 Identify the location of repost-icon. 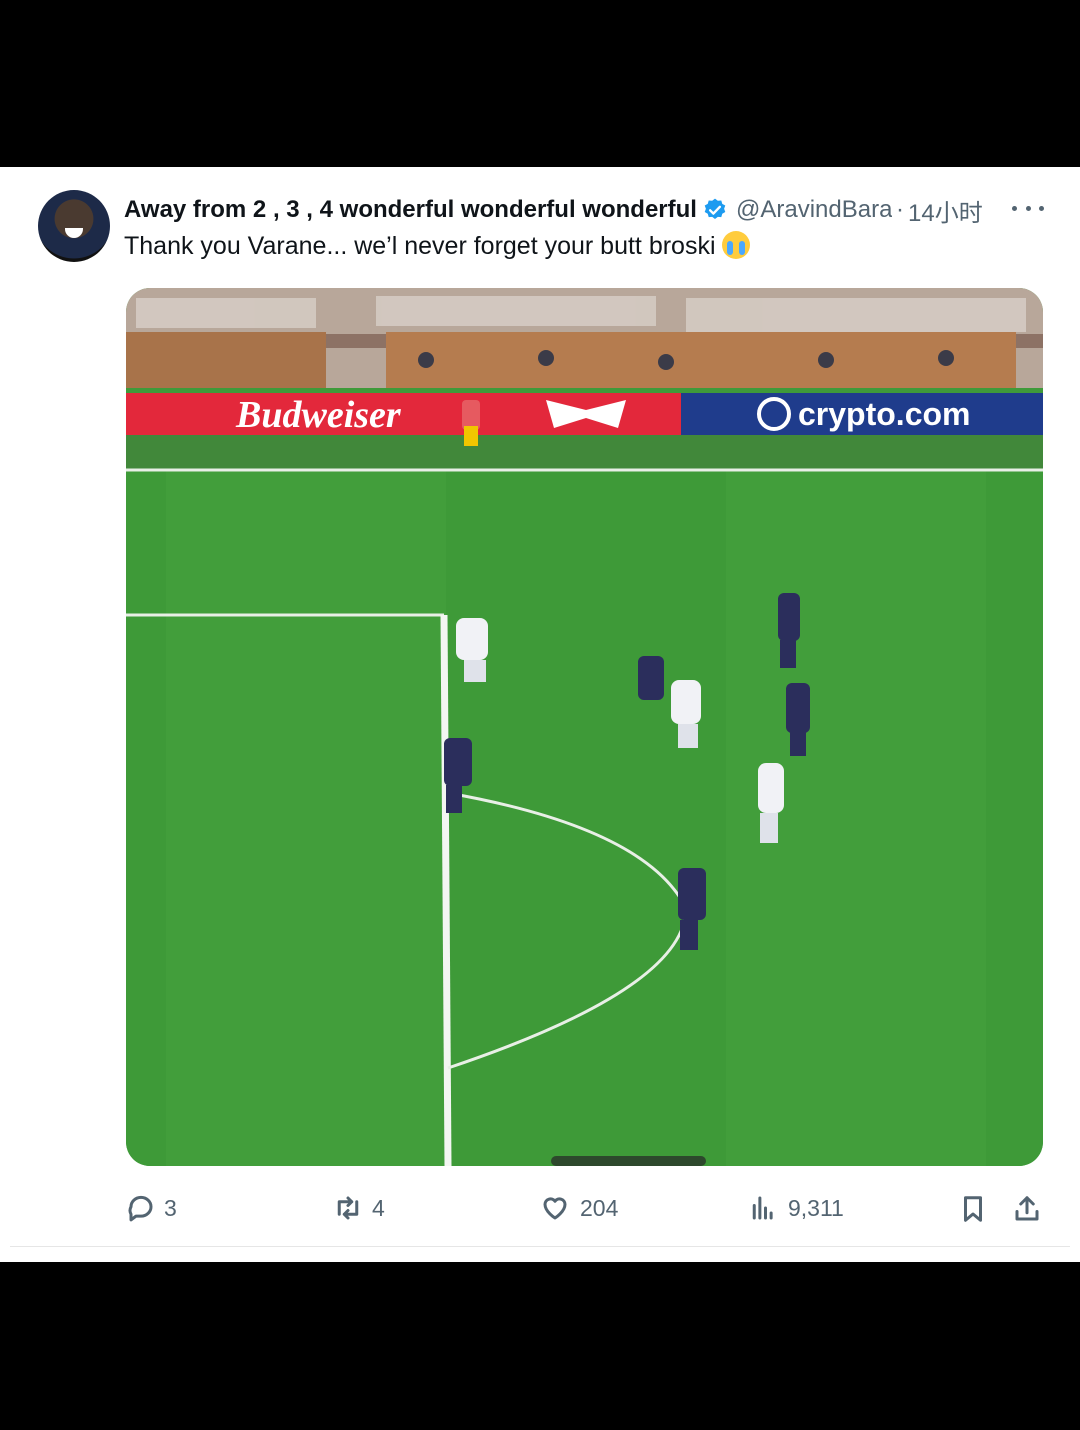
(348, 1208).